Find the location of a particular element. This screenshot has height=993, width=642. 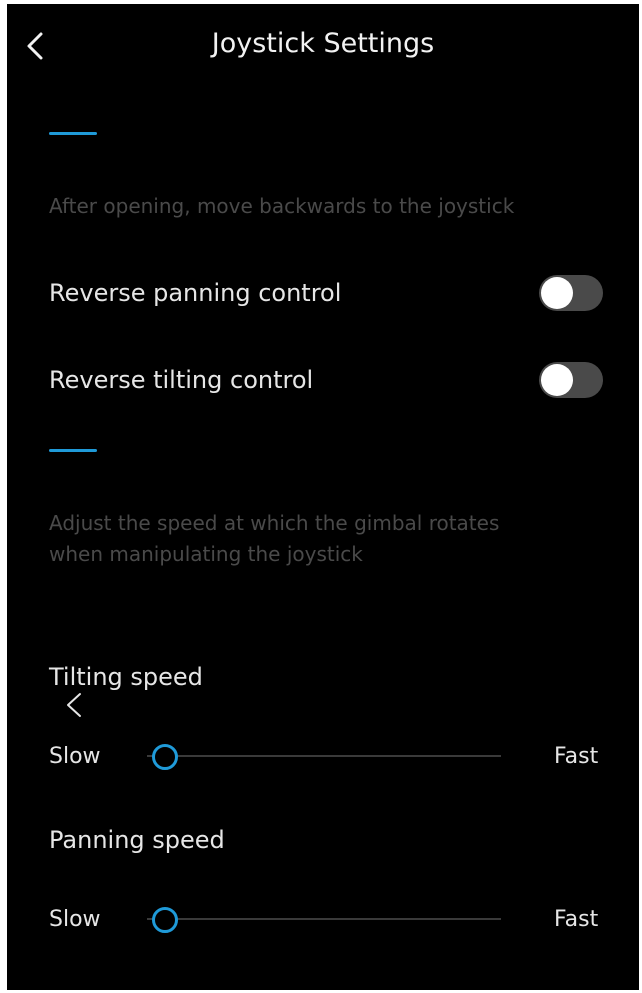

chevron-left-icon is located at coordinates (74, 705).